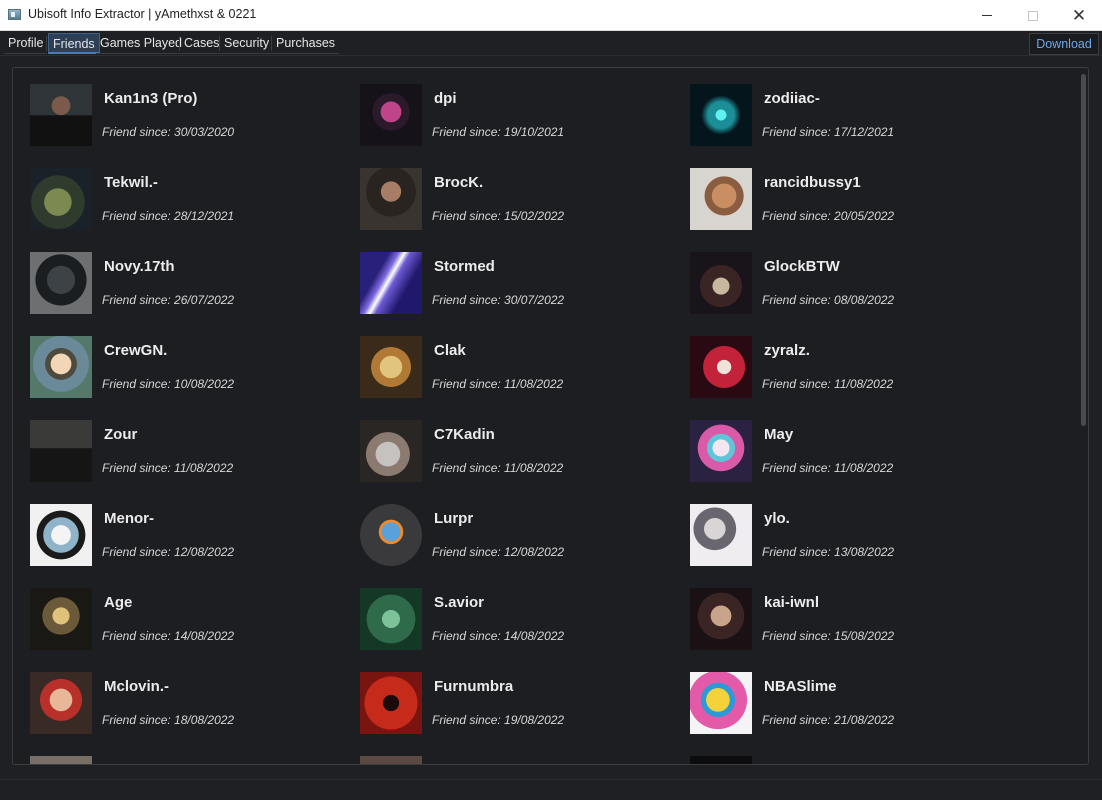  What do you see at coordinates (520, 623) in the screenshot?
I see `friend-card: S.avior Friend since: 14/08/2022` at bounding box center [520, 623].